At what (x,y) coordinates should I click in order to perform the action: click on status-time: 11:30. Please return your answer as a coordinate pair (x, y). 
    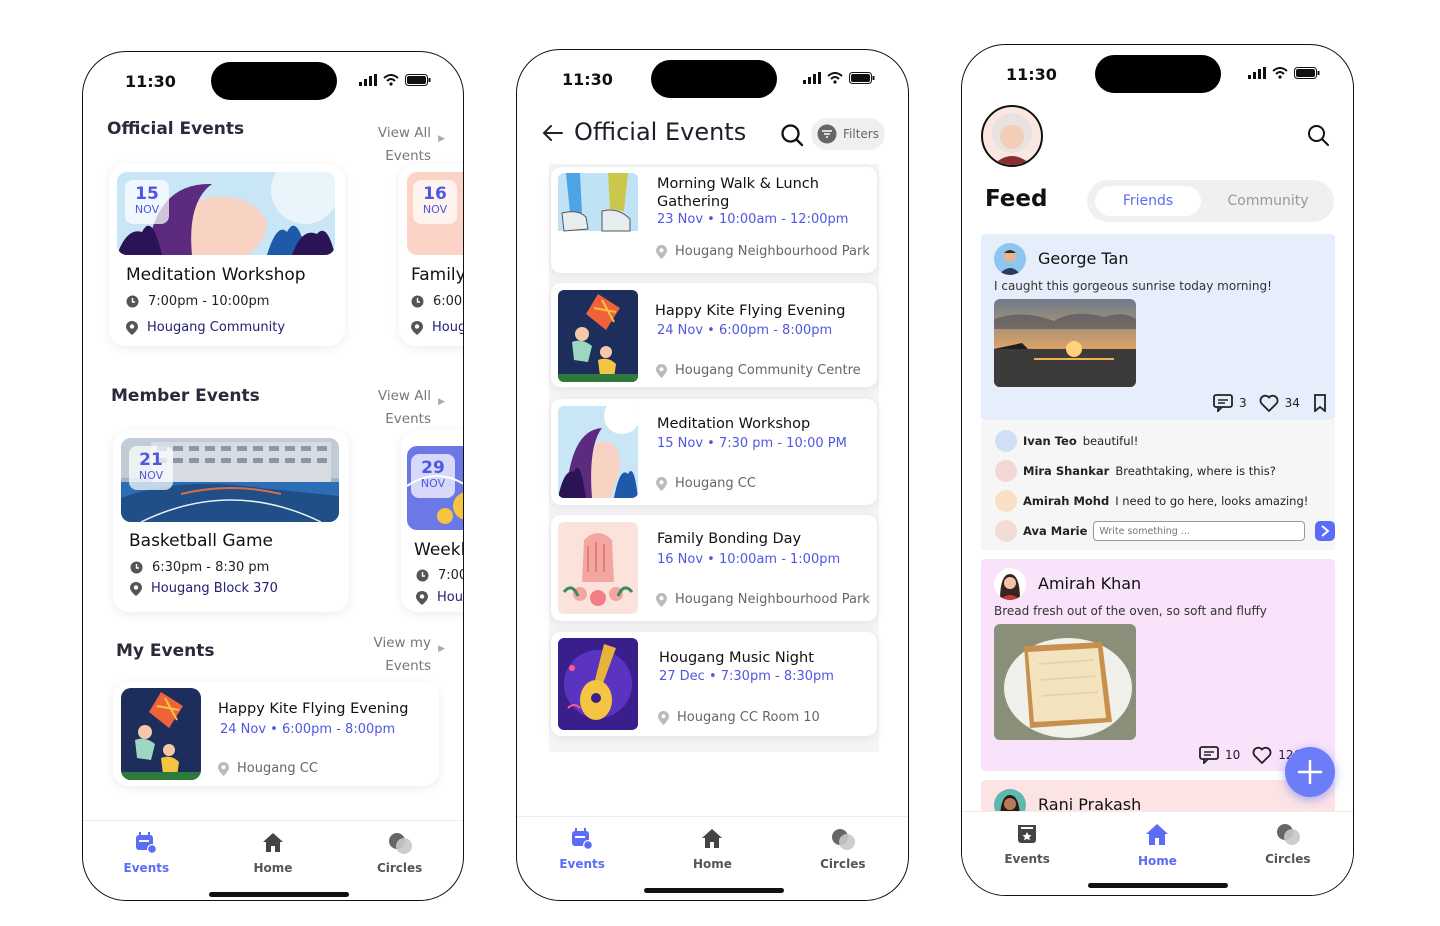
    Looking at the image, I should click on (150, 81).